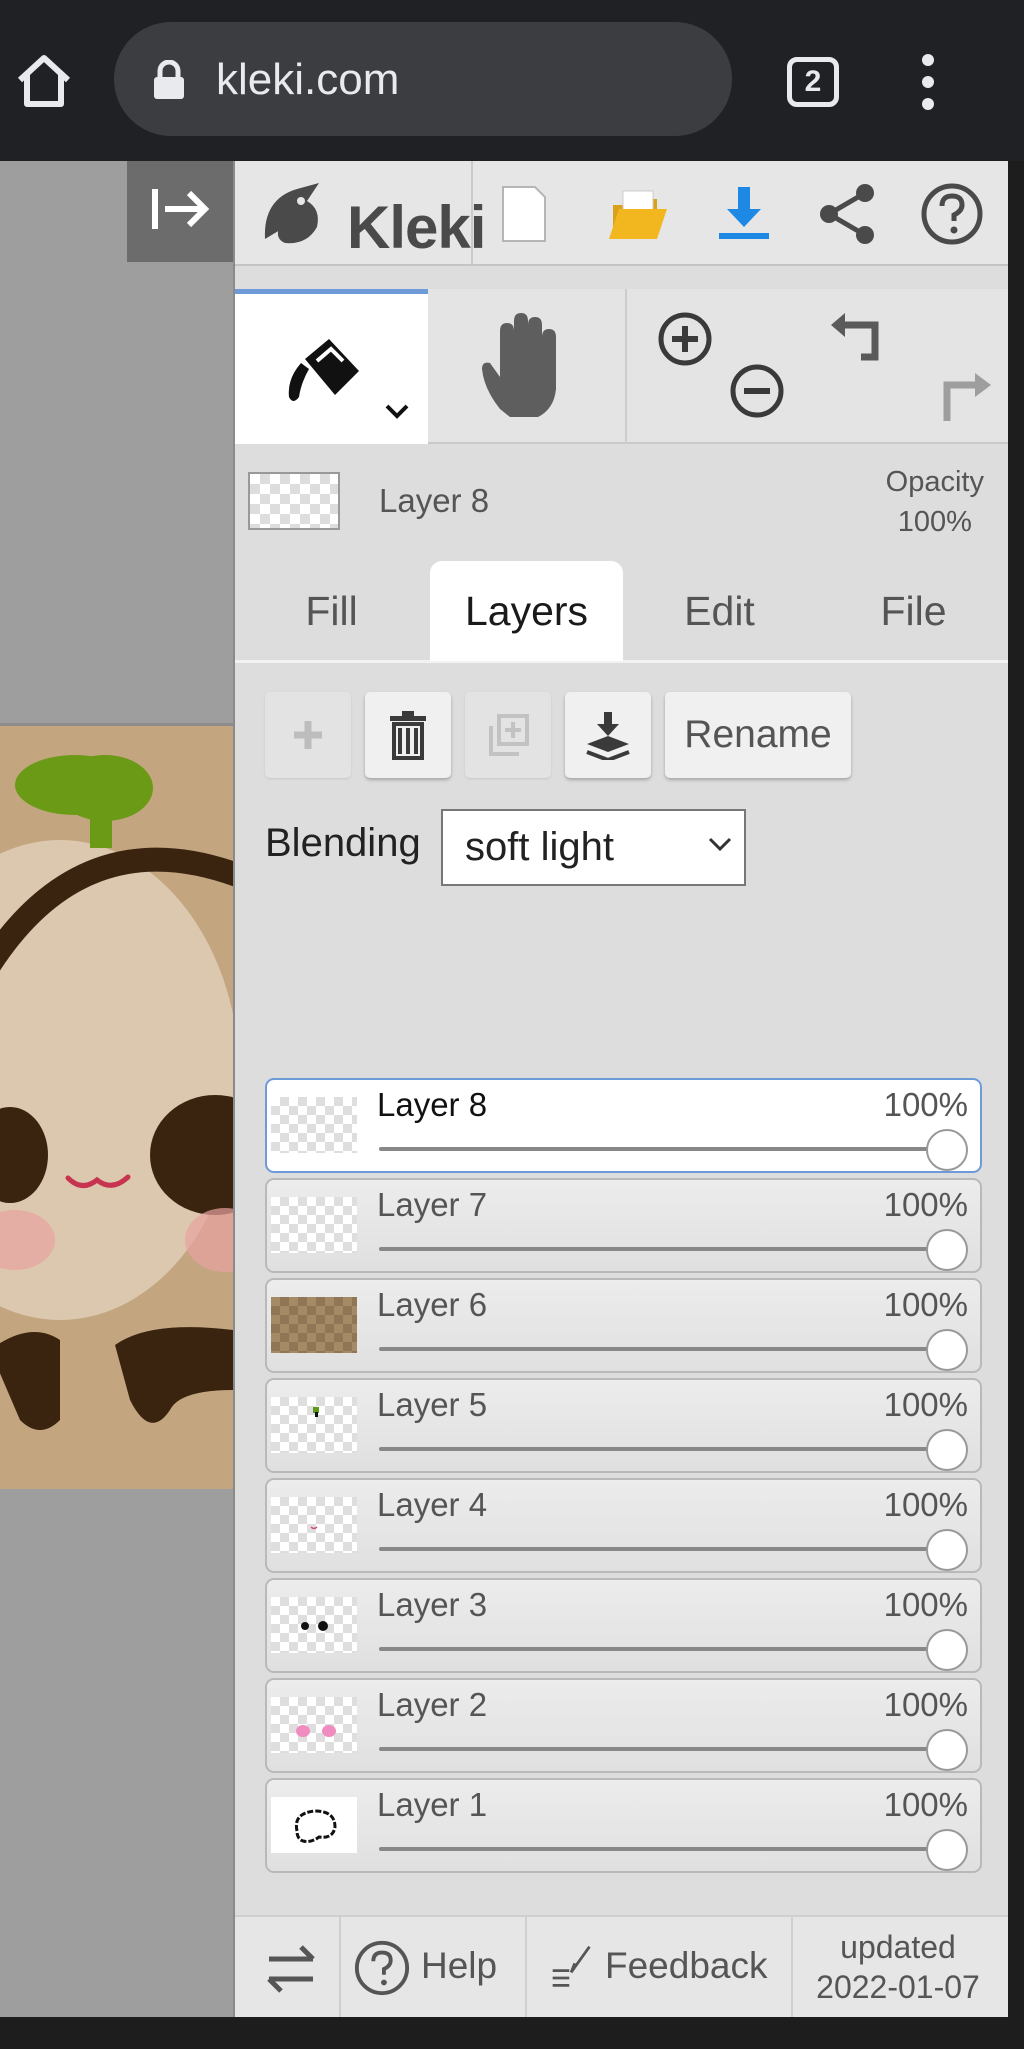 This screenshot has width=1024, height=2049. Describe the element at coordinates (898, 1947) in the screenshot. I see `updated-label: updated` at that location.